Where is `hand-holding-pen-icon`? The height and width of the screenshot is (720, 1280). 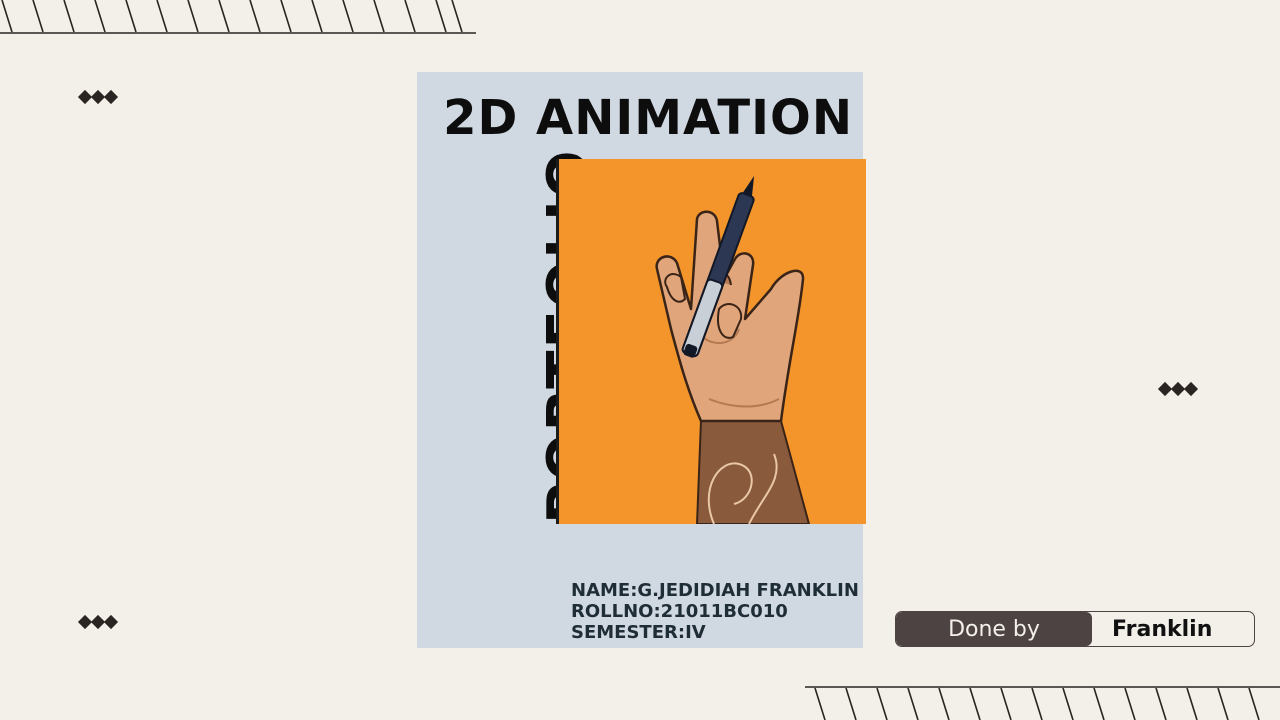
hand-holding-pen-icon is located at coordinates (733, 350).